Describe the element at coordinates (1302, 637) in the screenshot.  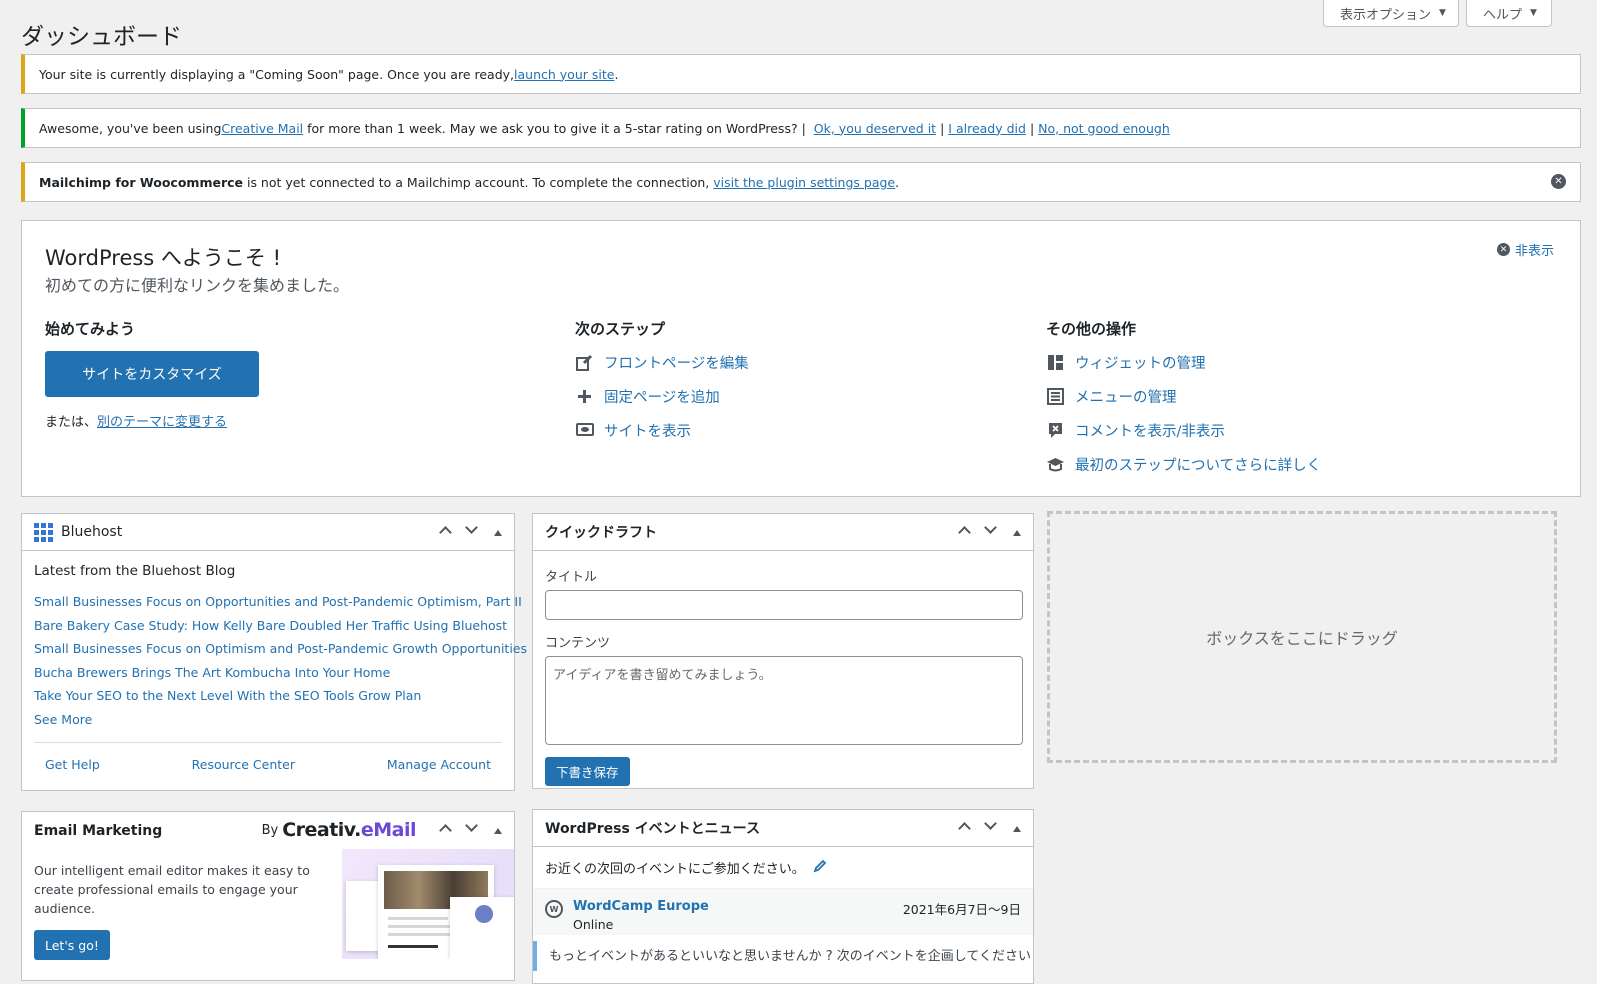
I see `widget-drop-zone: ボックスをここにドラッグ` at that location.